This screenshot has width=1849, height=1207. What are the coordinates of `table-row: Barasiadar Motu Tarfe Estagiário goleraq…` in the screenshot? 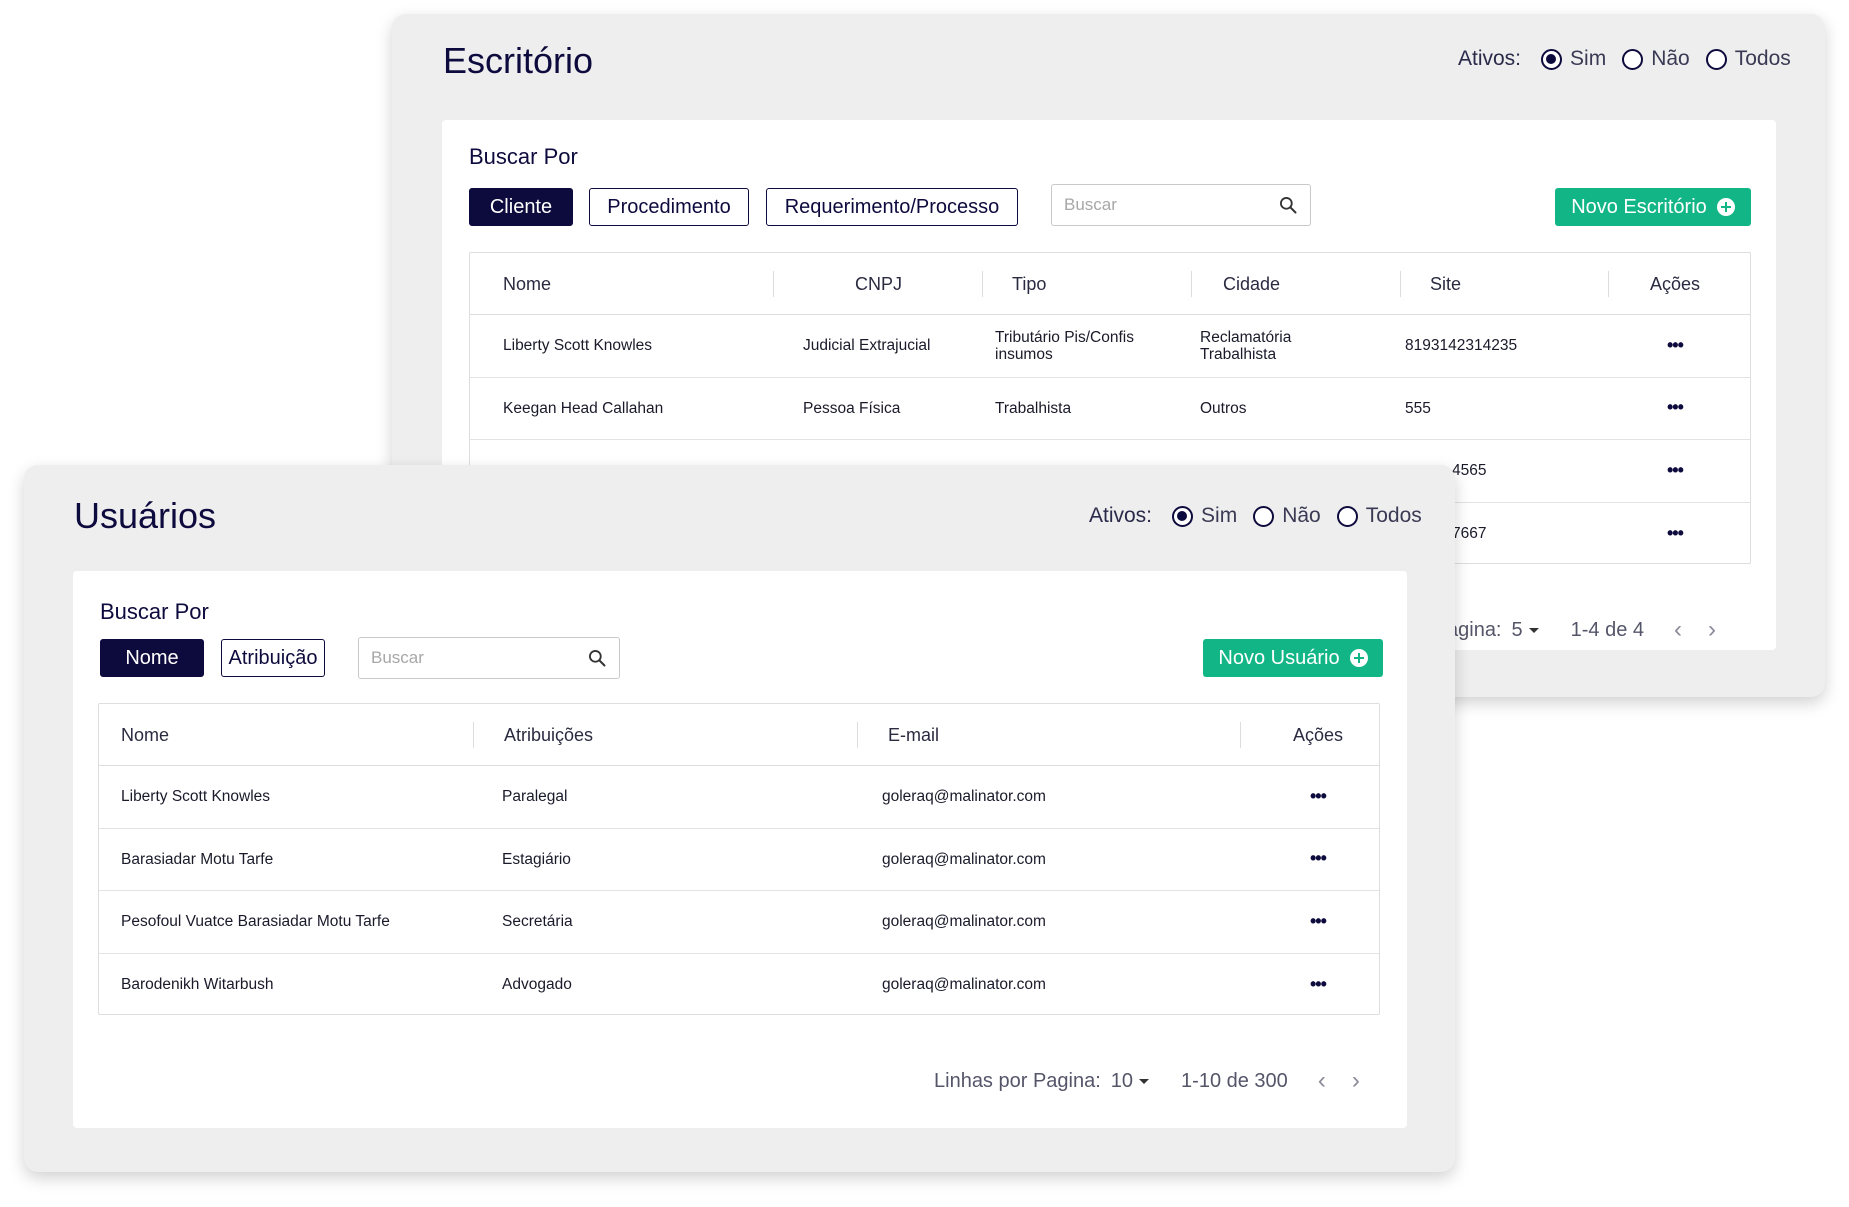 It's located at (739, 860).